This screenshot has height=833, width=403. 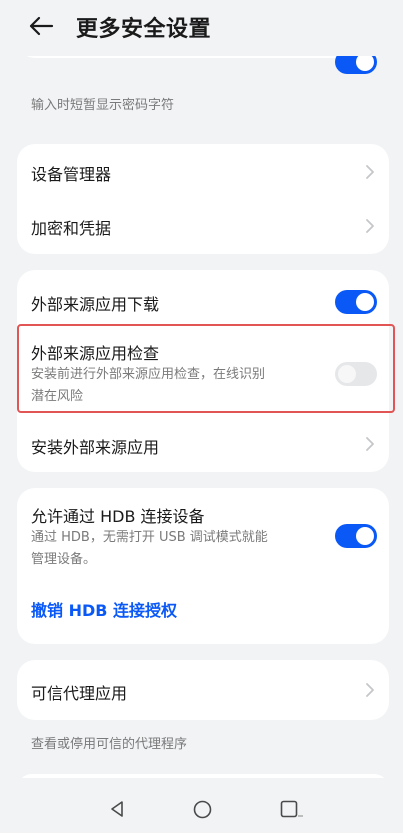 What do you see at coordinates (203, 299) in the screenshot?
I see `row-external-download: 外部来源应用下载` at bounding box center [203, 299].